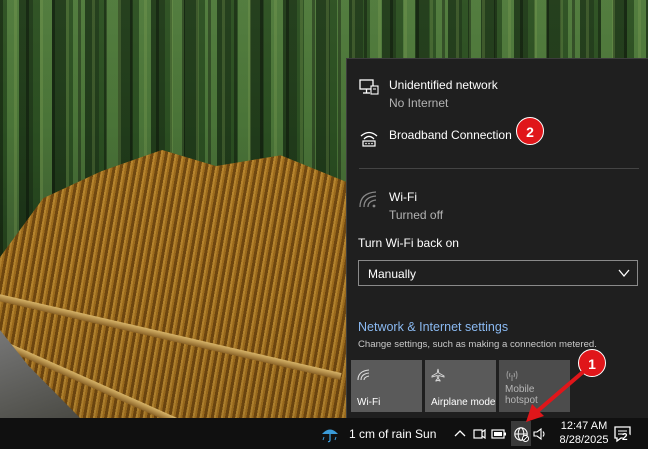 The height and width of the screenshot is (449, 648). What do you see at coordinates (592, 363) in the screenshot?
I see `annotation-badge-1: 1` at bounding box center [592, 363].